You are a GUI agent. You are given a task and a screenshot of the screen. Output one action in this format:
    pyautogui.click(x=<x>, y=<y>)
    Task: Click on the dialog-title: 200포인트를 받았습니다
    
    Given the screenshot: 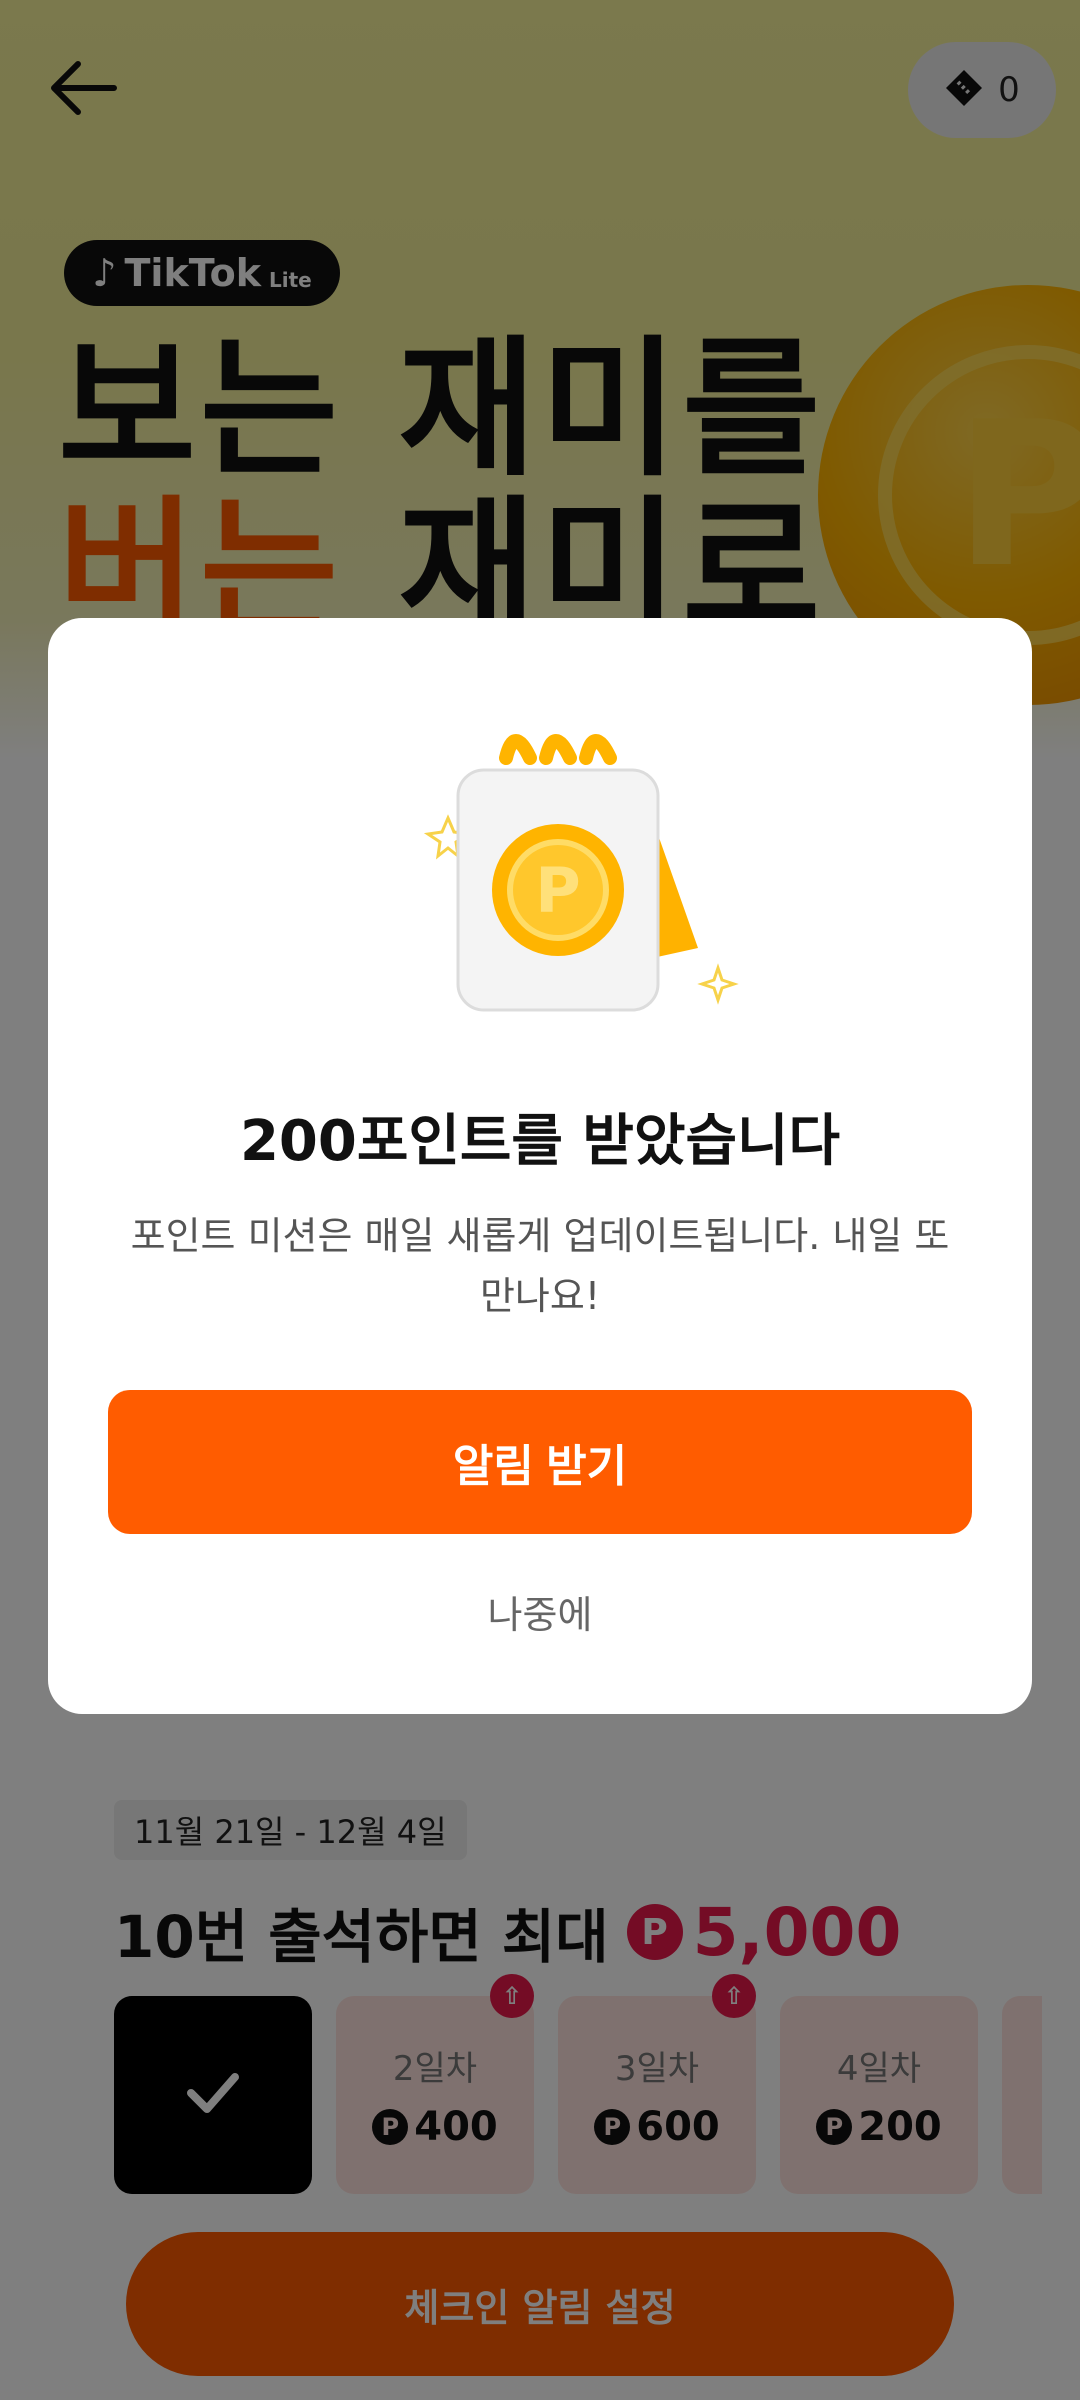 What is the action you would take?
    pyautogui.click(x=540, y=1141)
    